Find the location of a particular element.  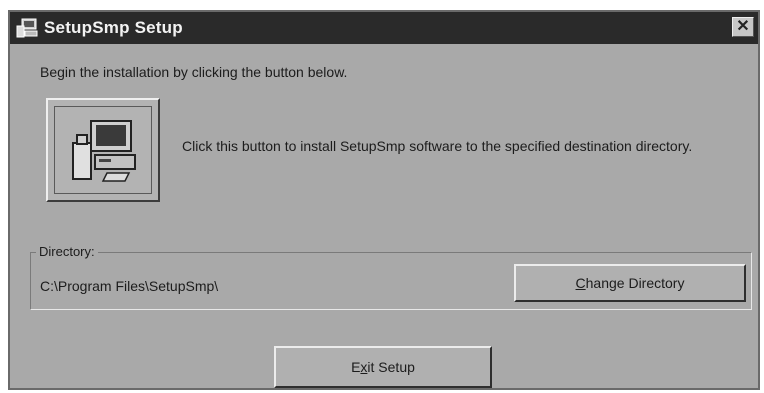

exit-setup-button: Exit Setup is located at coordinates (383, 367).